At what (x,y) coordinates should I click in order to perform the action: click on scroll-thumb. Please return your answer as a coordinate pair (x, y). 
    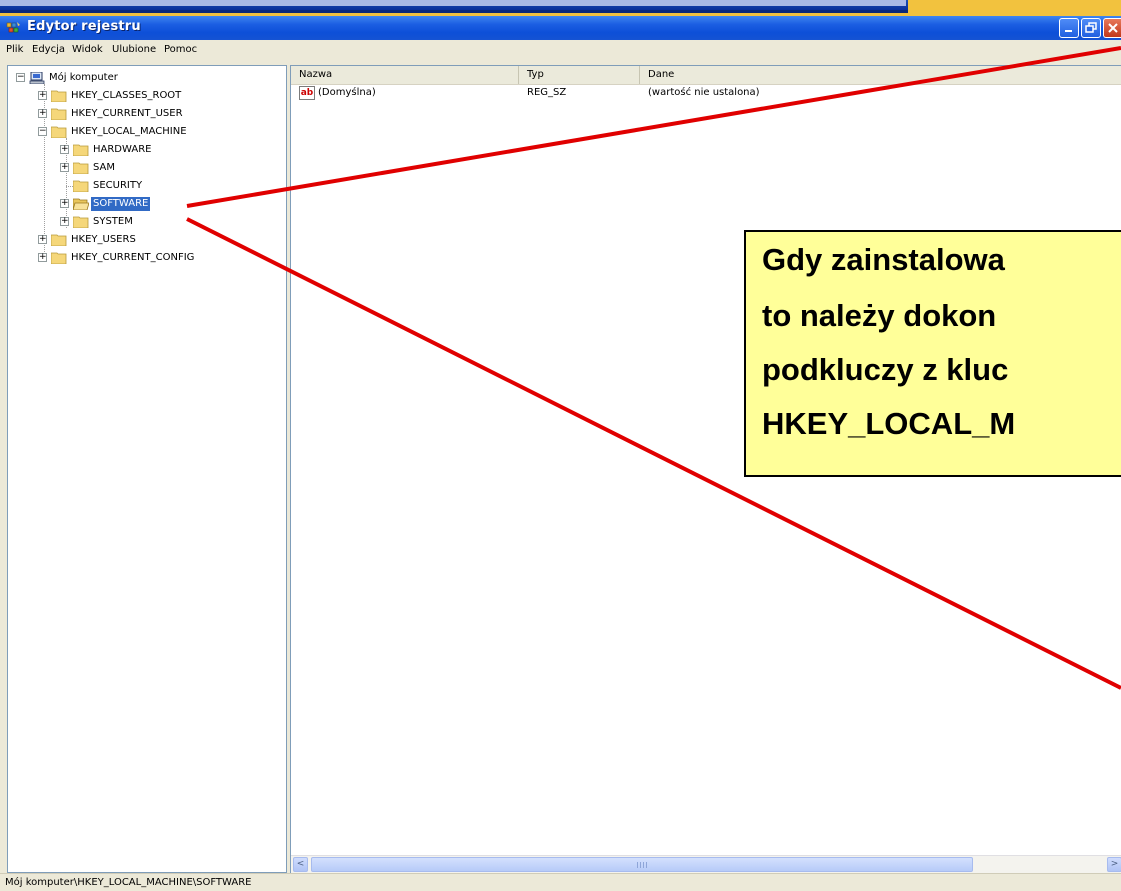
    Looking at the image, I should click on (642, 864).